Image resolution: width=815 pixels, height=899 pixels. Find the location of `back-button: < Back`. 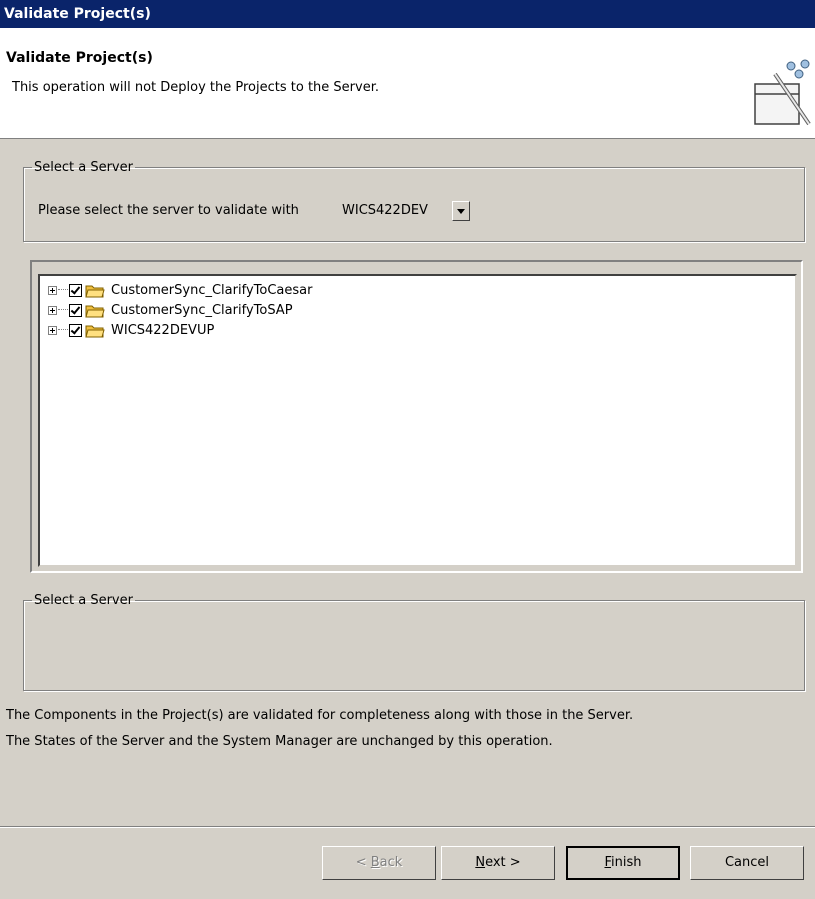

back-button: < Back is located at coordinates (379, 863).